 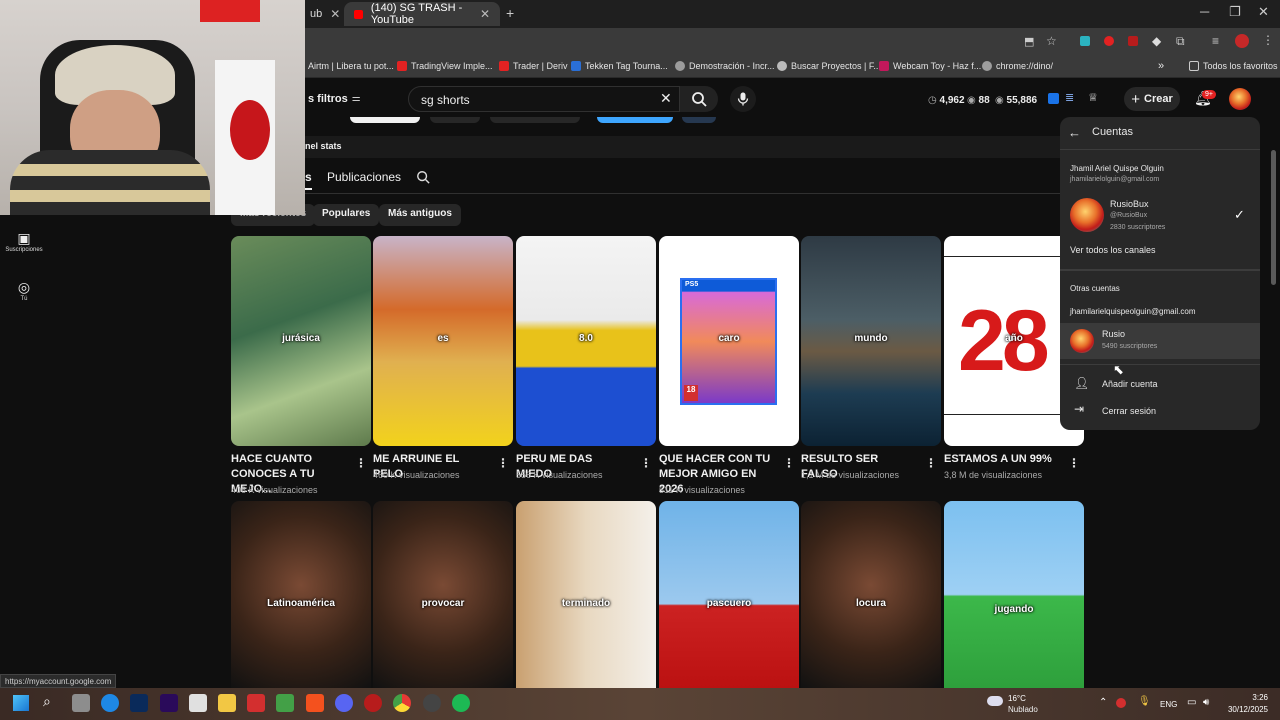 What do you see at coordinates (21, 703) in the screenshot?
I see `windows-start-icon` at bounding box center [21, 703].